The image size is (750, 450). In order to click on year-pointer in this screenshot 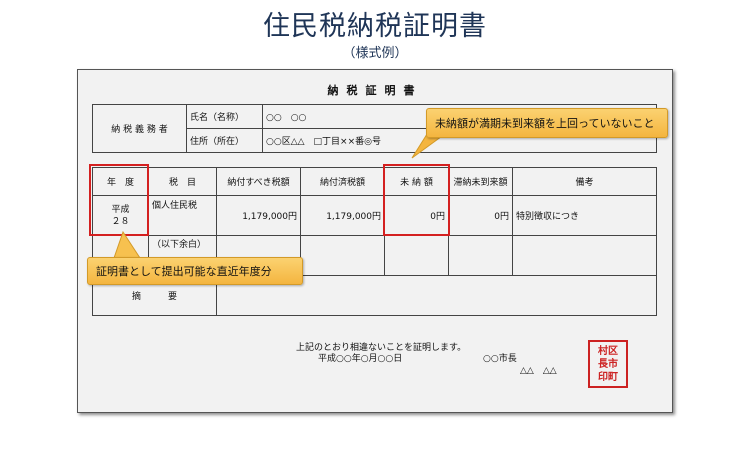, I will do `click(127, 244)`.